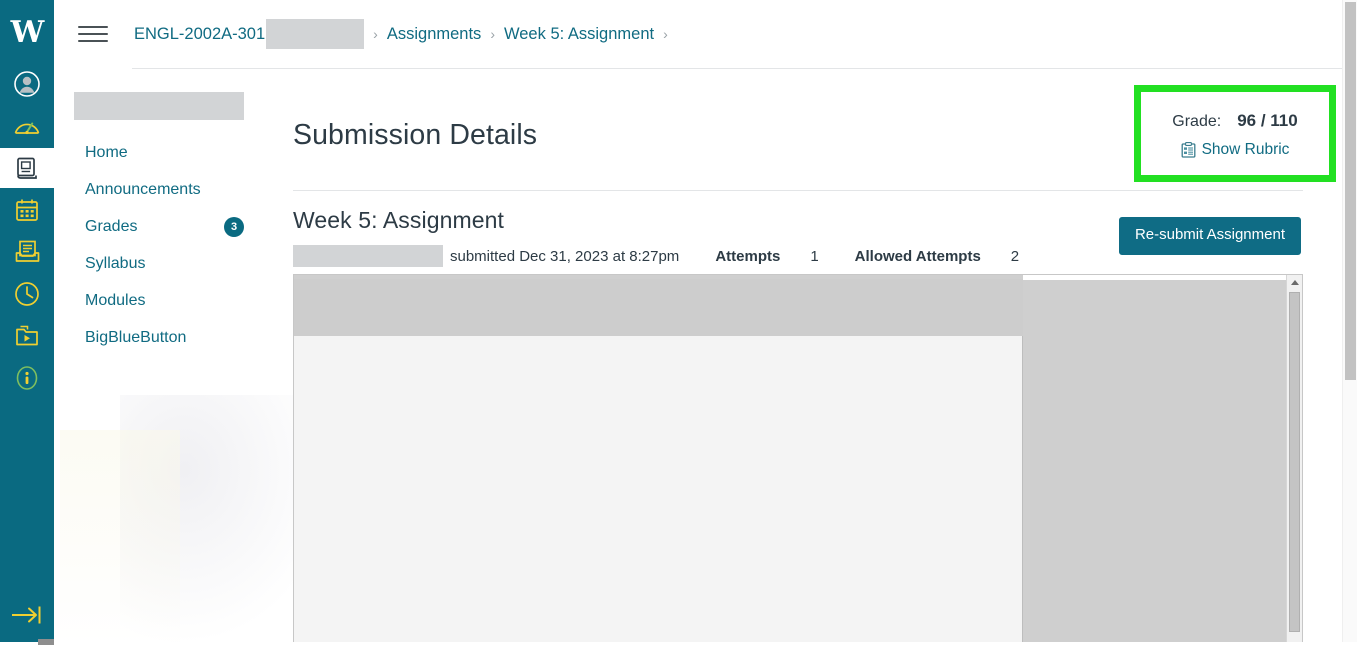 The image size is (1357, 645). What do you see at coordinates (315, 34) in the screenshot?
I see `breadcrumb-item-redacted` at bounding box center [315, 34].